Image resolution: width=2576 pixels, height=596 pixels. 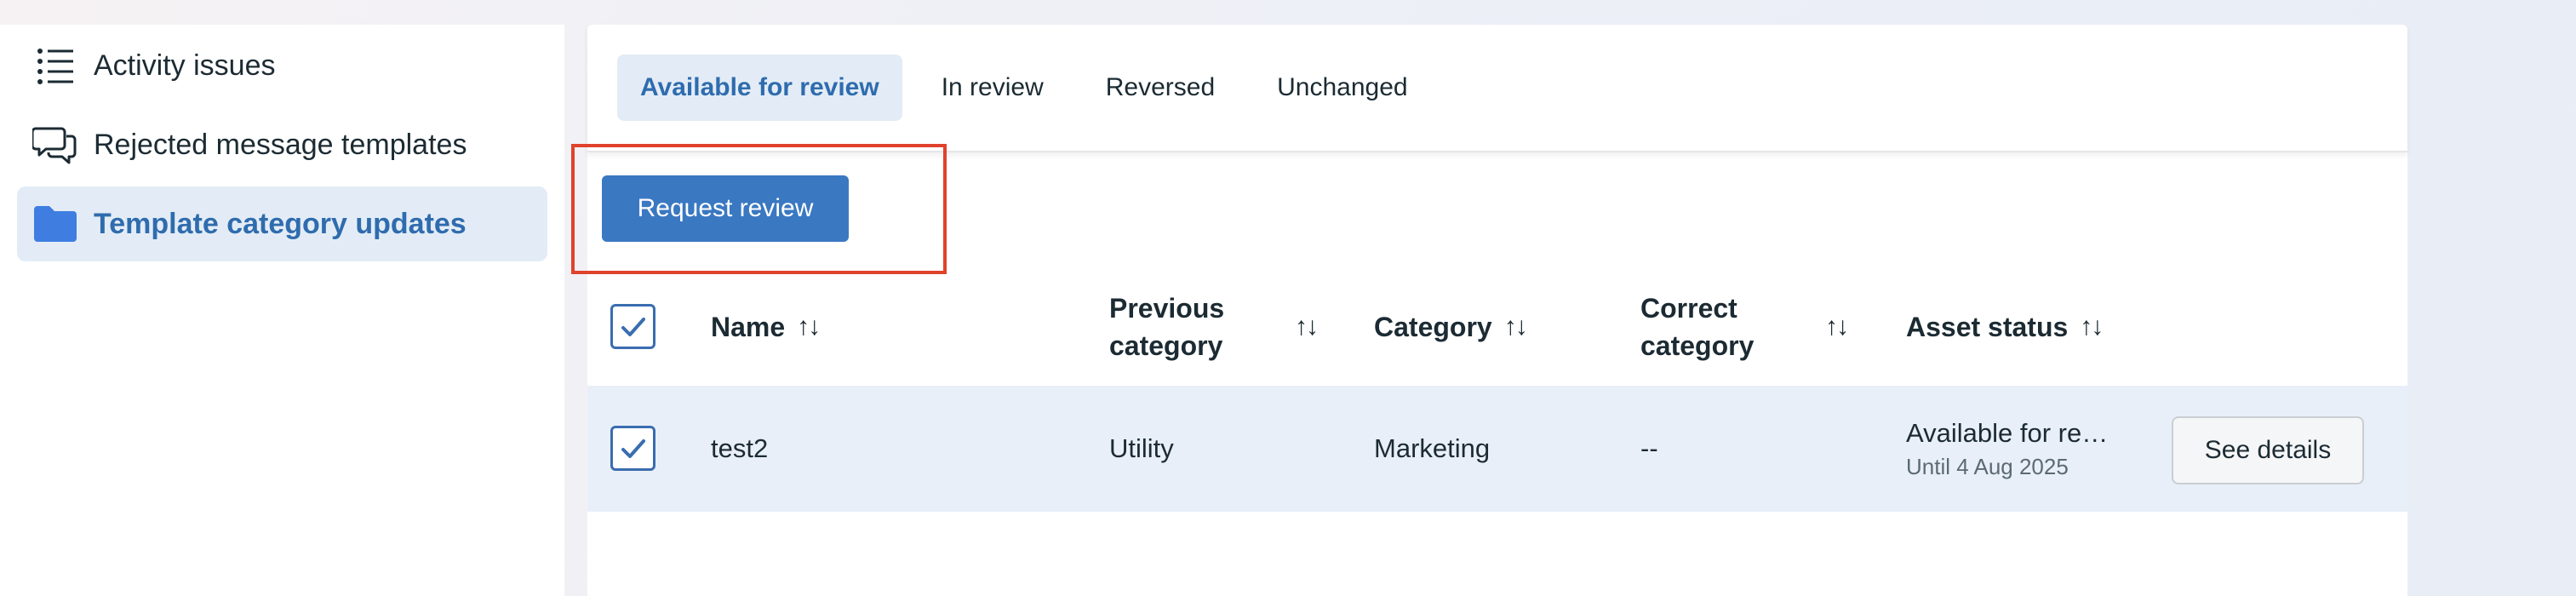 I want to click on column-header-label: Previous category, so click(x=1166, y=326).